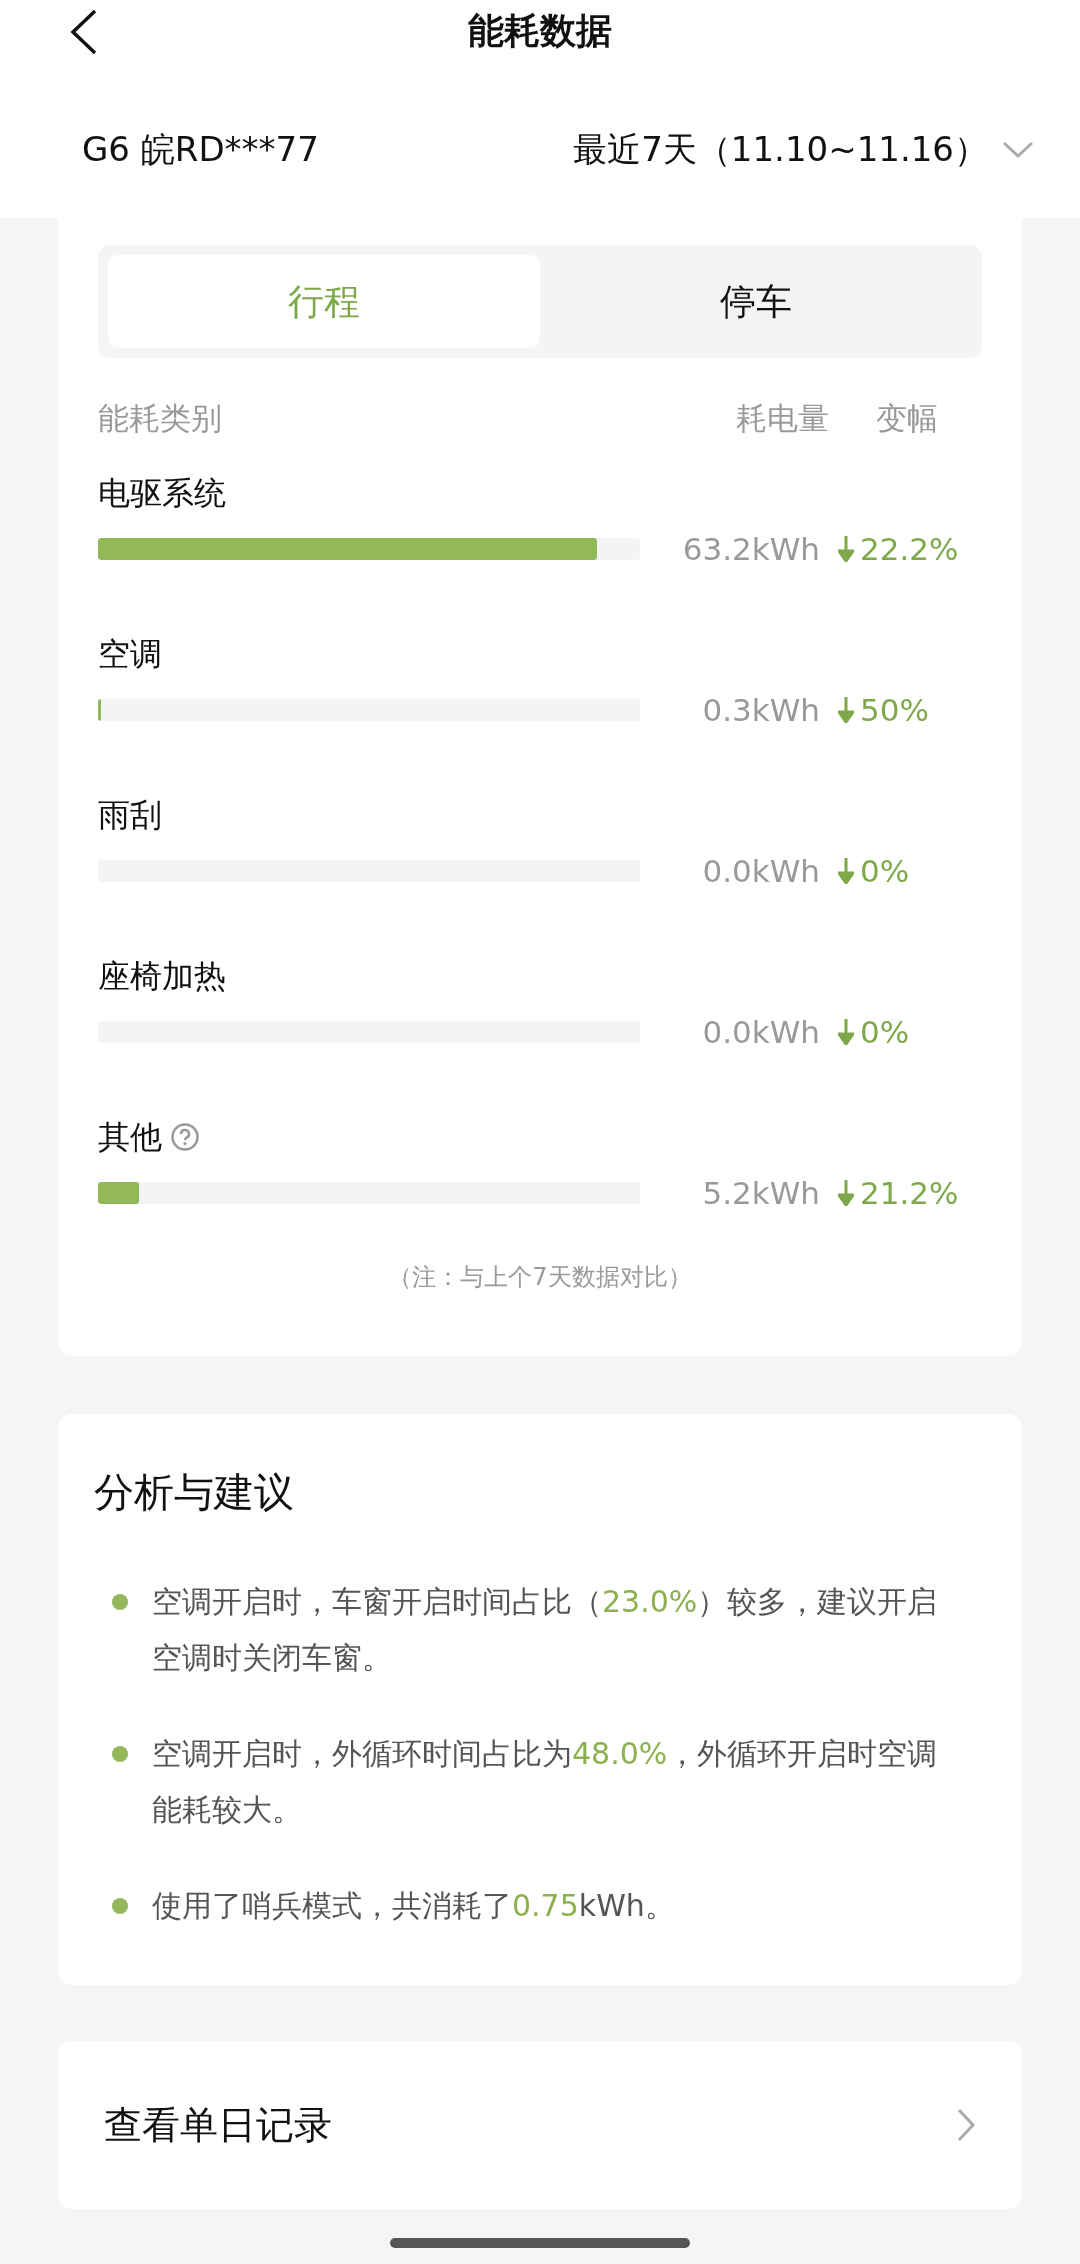 The width and height of the screenshot is (1080, 2264). I want to click on help-icon, so click(185, 1137).